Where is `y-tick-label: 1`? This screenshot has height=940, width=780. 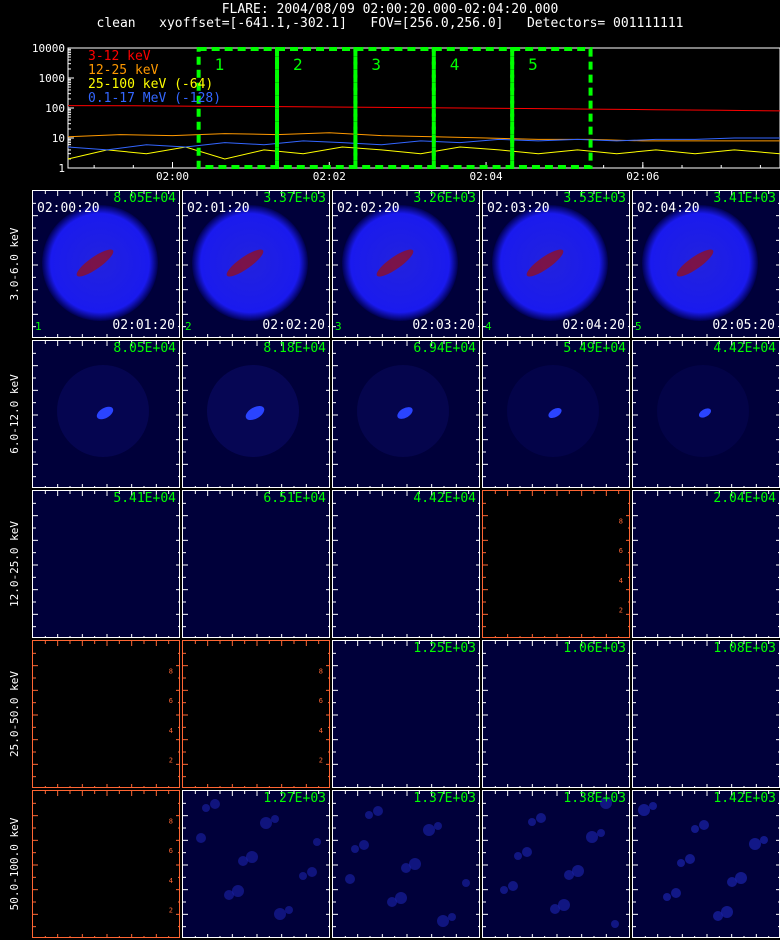
y-tick-label: 1 is located at coordinates (61, 168).